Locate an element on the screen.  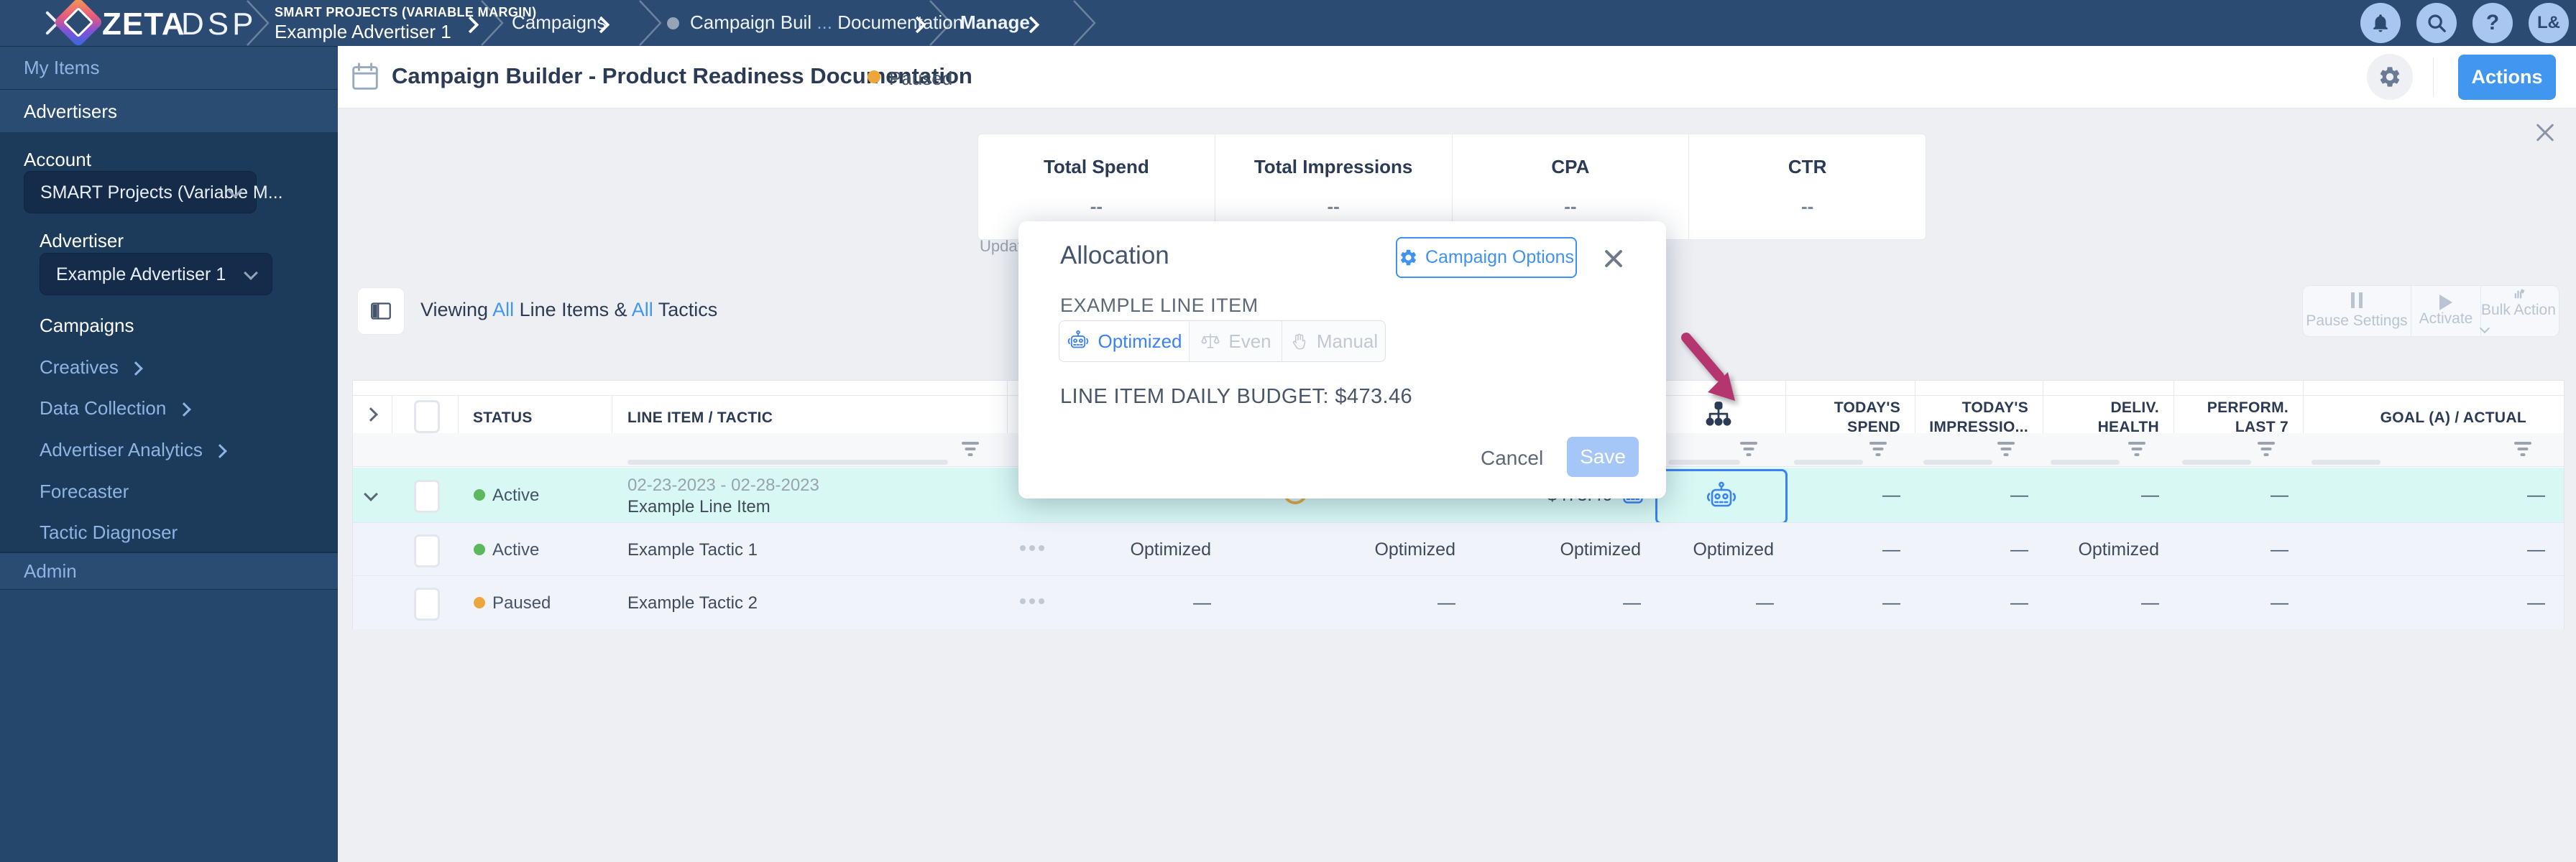
segment-even: Even is located at coordinates (1235, 341).